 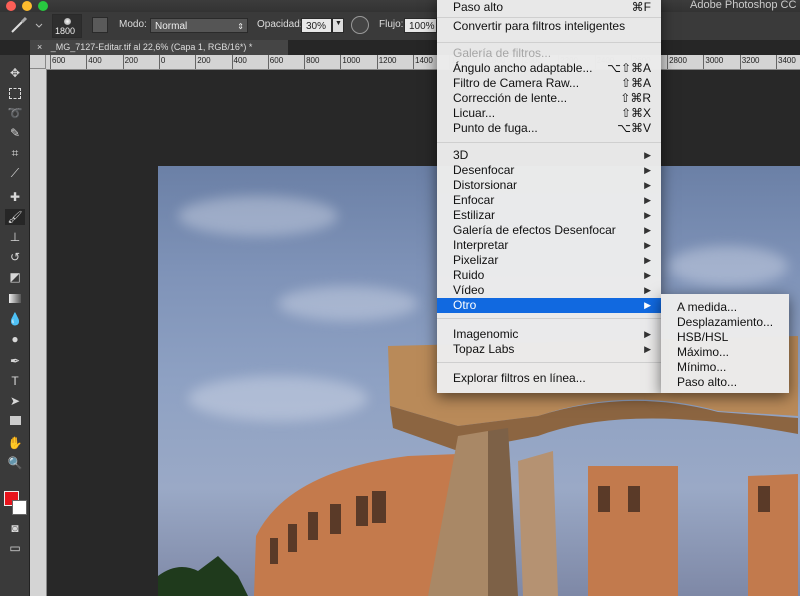 What do you see at coordinates (549, 260) in the screenshot?
I see `filter-menu-item: Pixelizar ▶` at bounding box center [549, 260].